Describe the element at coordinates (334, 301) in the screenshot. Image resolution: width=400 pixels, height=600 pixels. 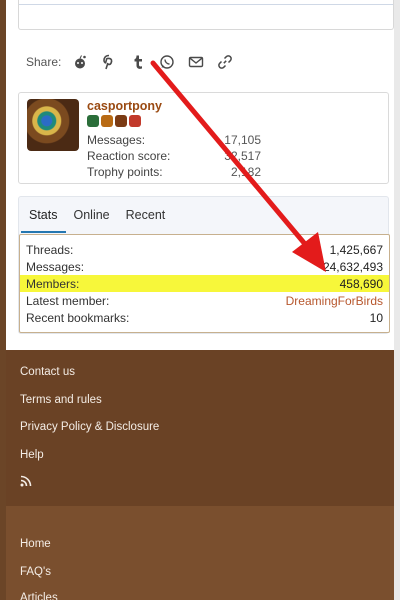
I see `latest-member-link: DreamingForBirds` at that location.